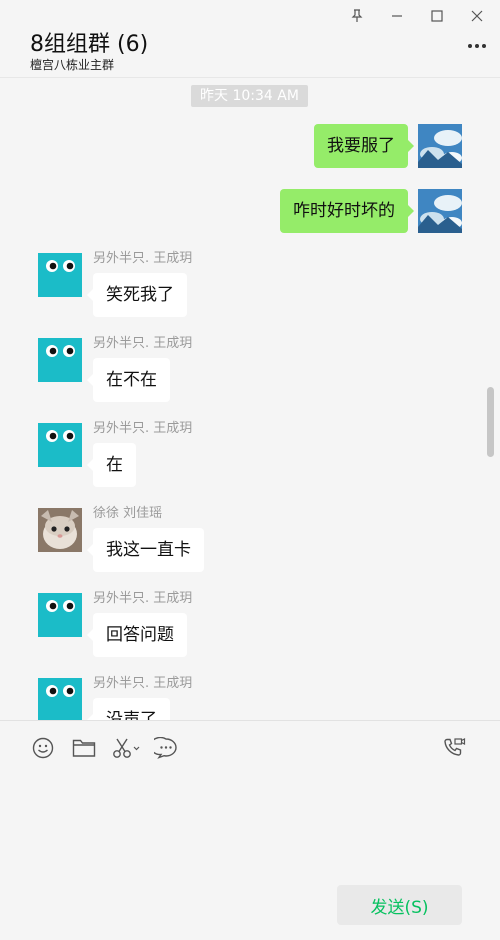 Image resolution: width=500 pixels, height=940 pixels. I want to click on message-input, so click(250, 826).